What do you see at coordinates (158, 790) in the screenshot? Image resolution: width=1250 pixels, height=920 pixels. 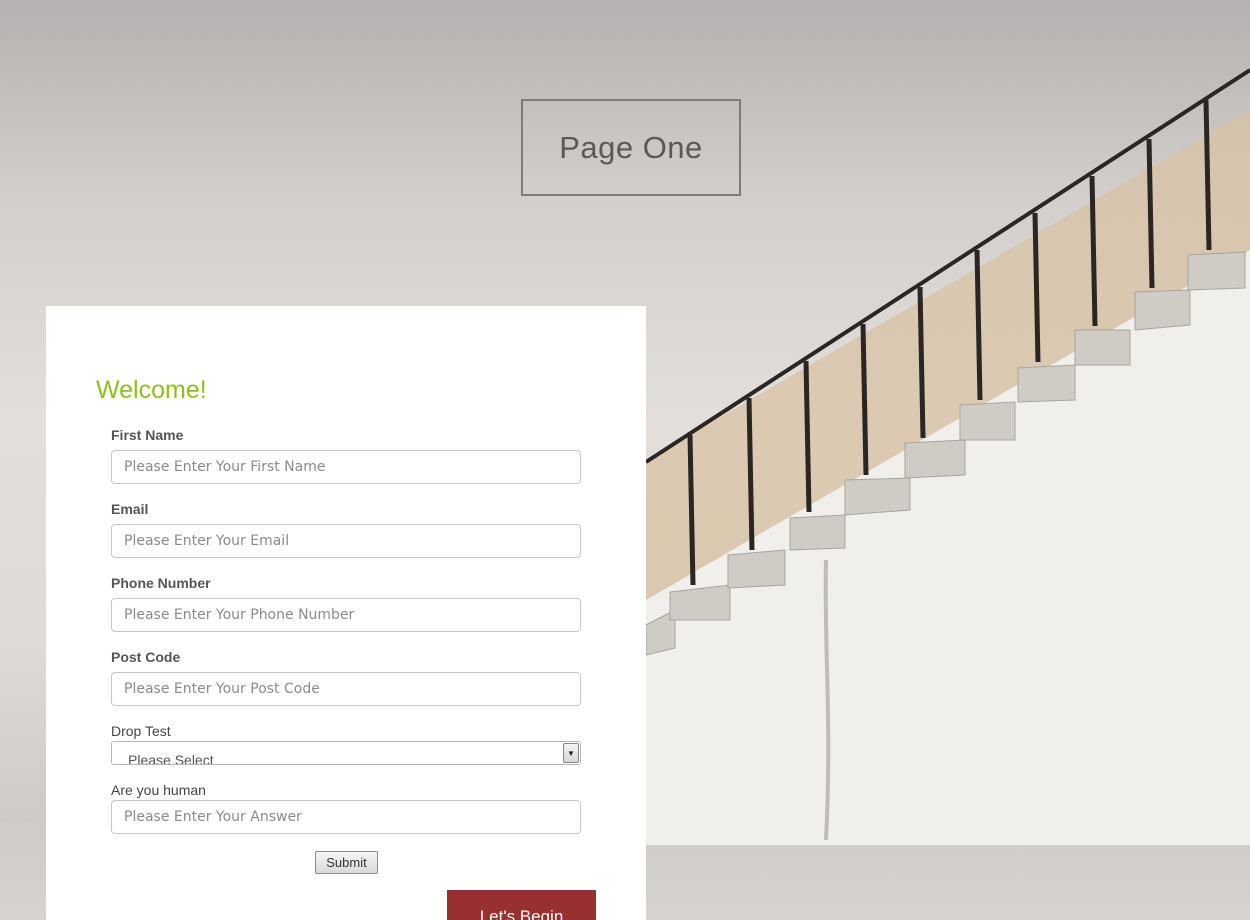 I see `human-check-label: Are you human` at bounding box center [158, 790].